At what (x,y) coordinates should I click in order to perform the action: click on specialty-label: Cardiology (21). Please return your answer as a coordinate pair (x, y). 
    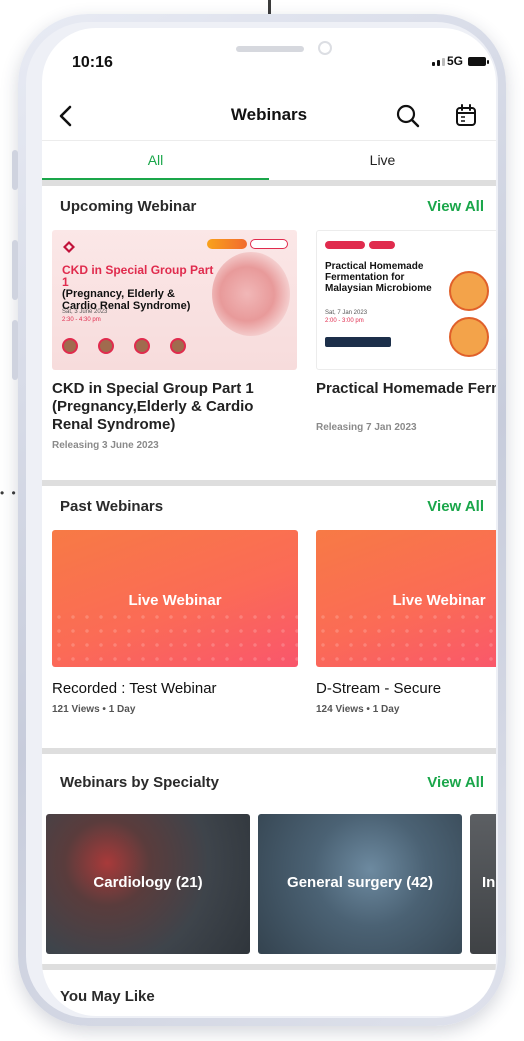
    Looking at the image, I should click on (148, 882).